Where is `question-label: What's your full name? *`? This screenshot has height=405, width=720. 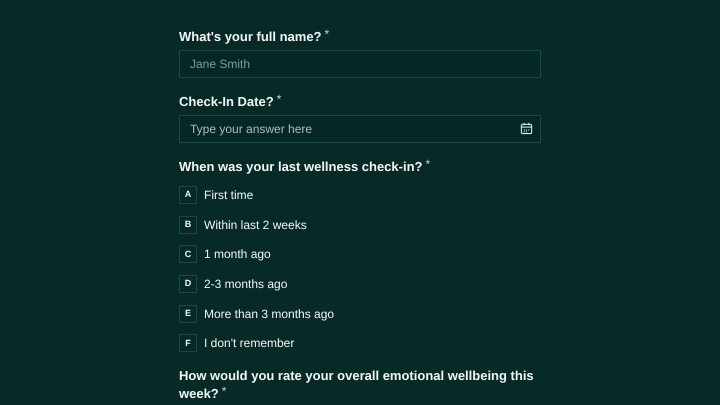 question-label: What's your full name? * is located at coordinates (254, 37).